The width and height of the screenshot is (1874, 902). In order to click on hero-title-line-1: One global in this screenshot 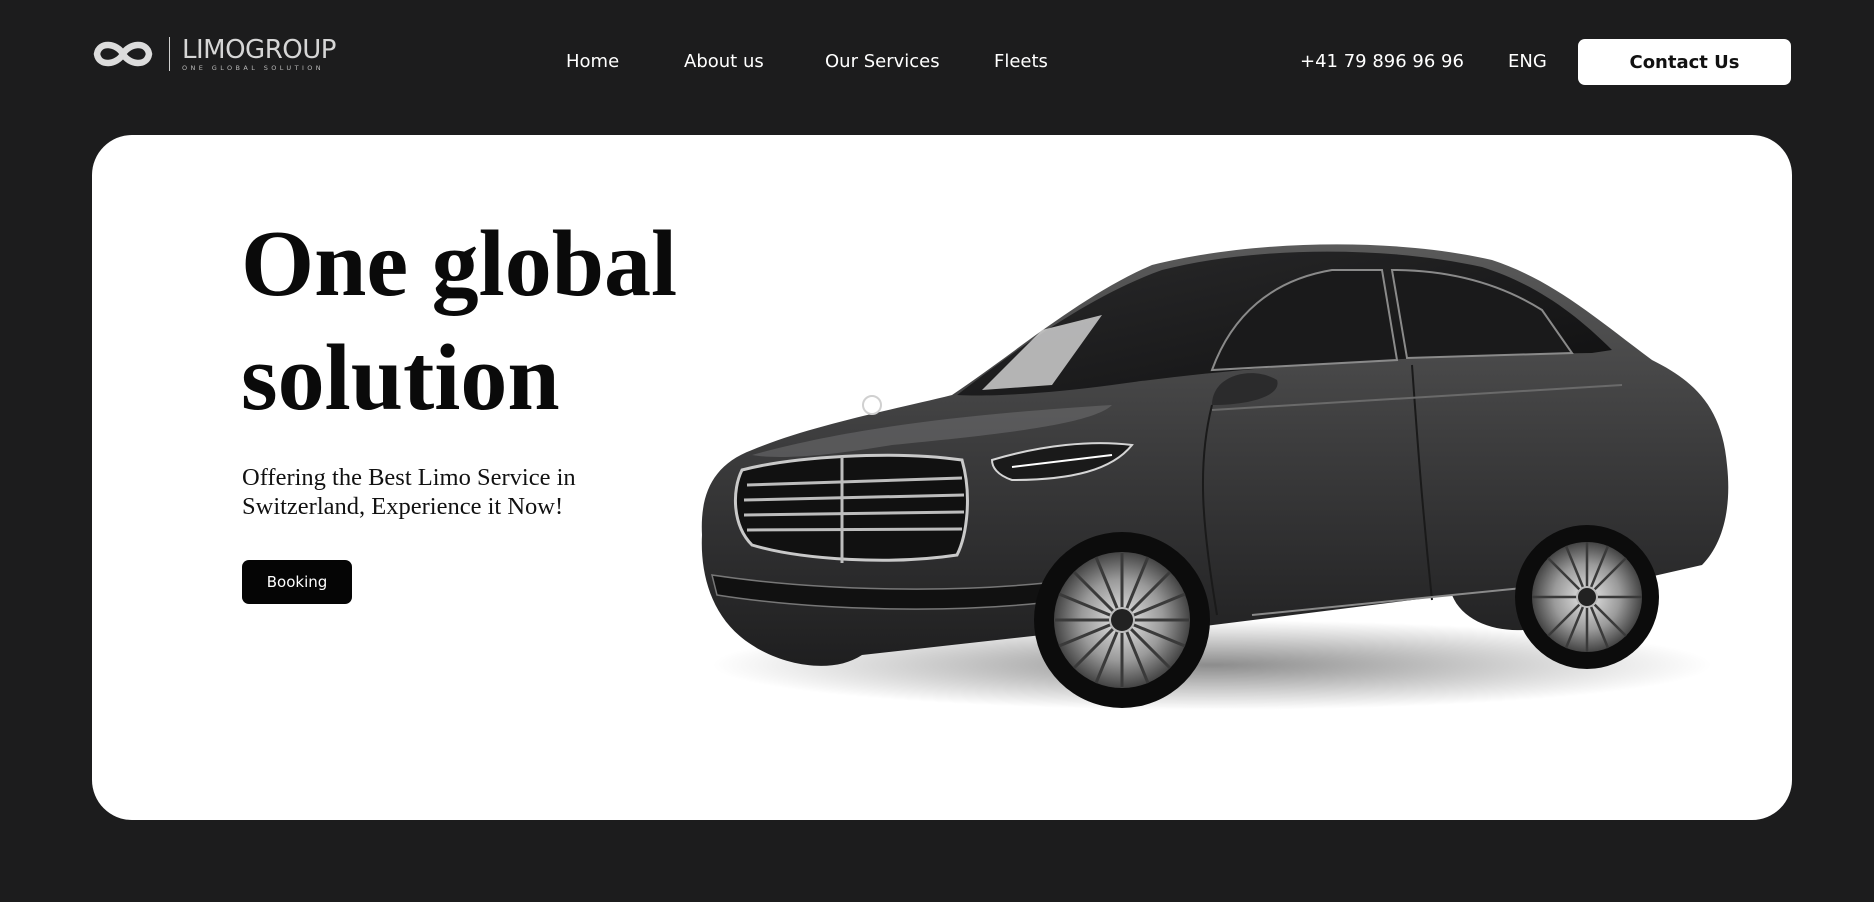, I will do `click(459, 264)`.